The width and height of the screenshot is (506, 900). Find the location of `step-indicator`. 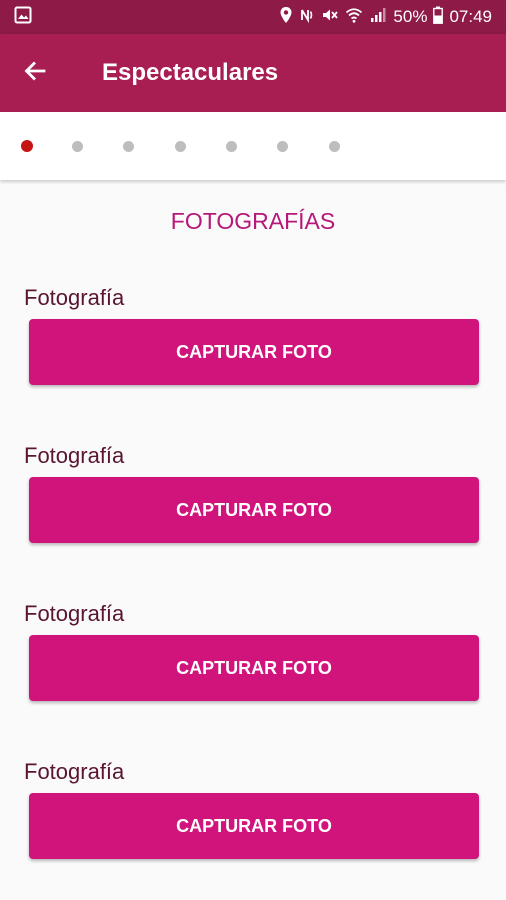

step-indicator is located at coordinates (253, 146).